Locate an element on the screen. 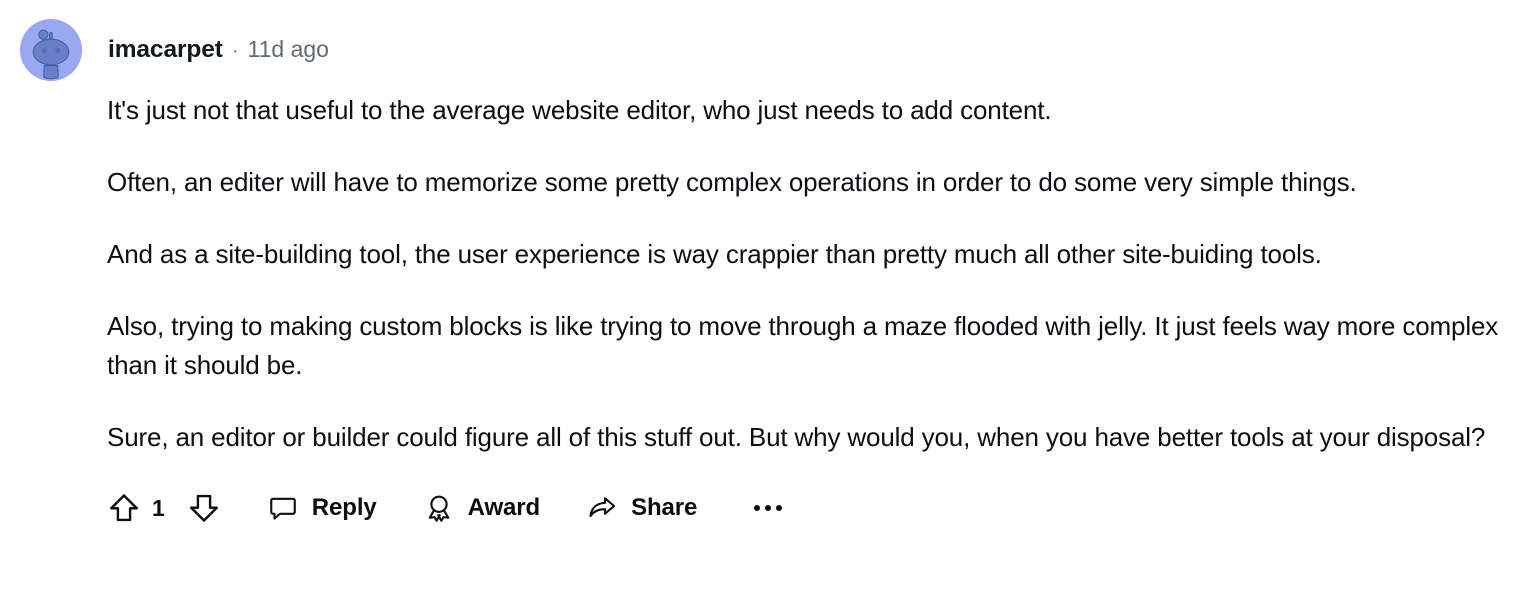  ellipsis-icon is located at coordinates (768, 508).